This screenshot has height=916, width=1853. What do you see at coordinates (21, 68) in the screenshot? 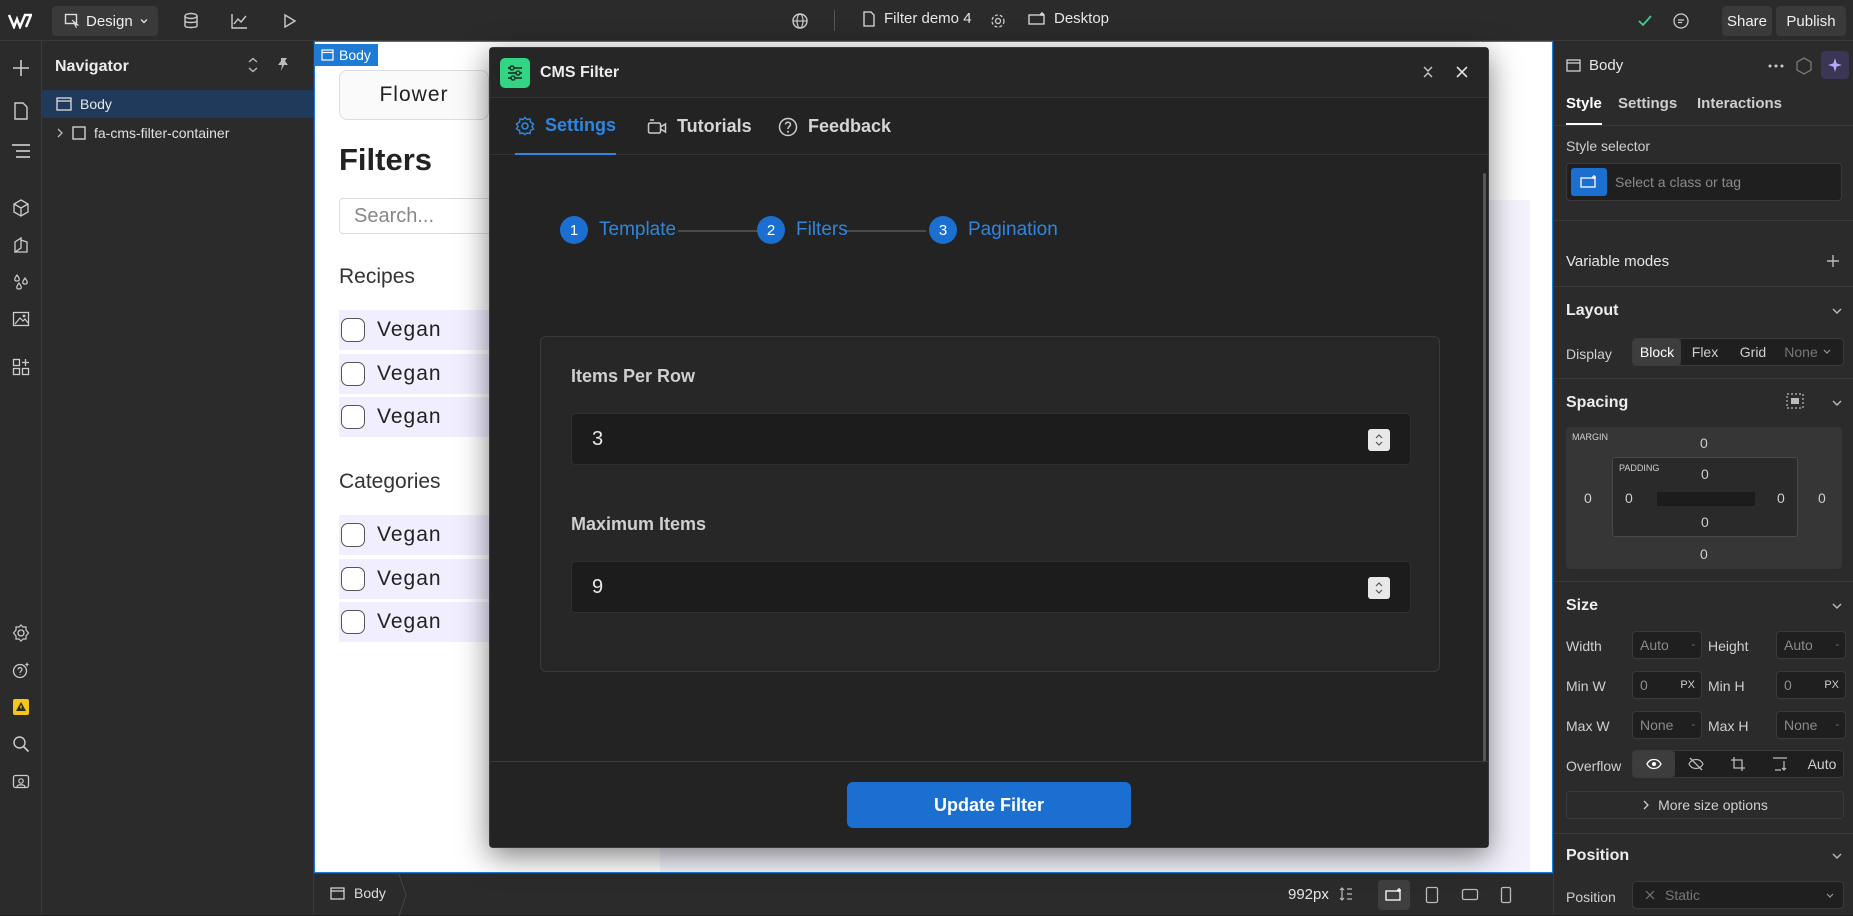
I see `add-elements-icon` at bounding box center [21, 68].